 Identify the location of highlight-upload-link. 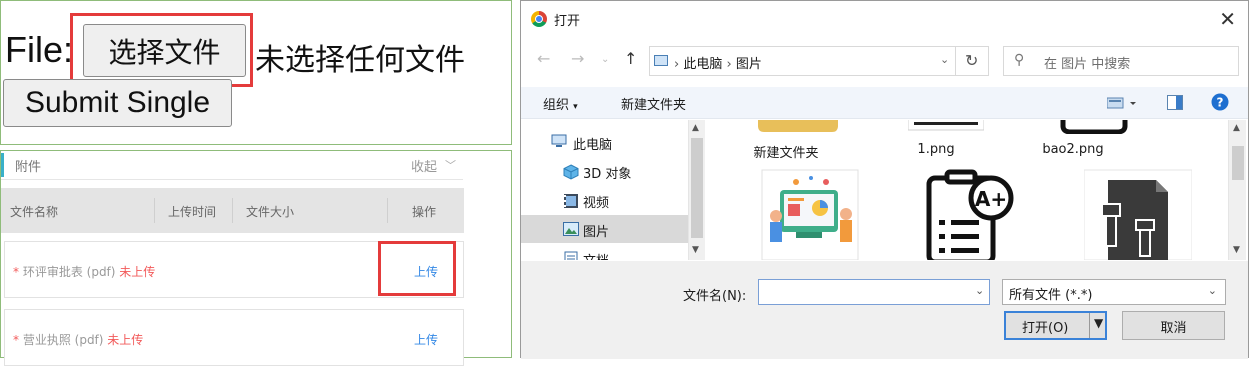
(417, 268).